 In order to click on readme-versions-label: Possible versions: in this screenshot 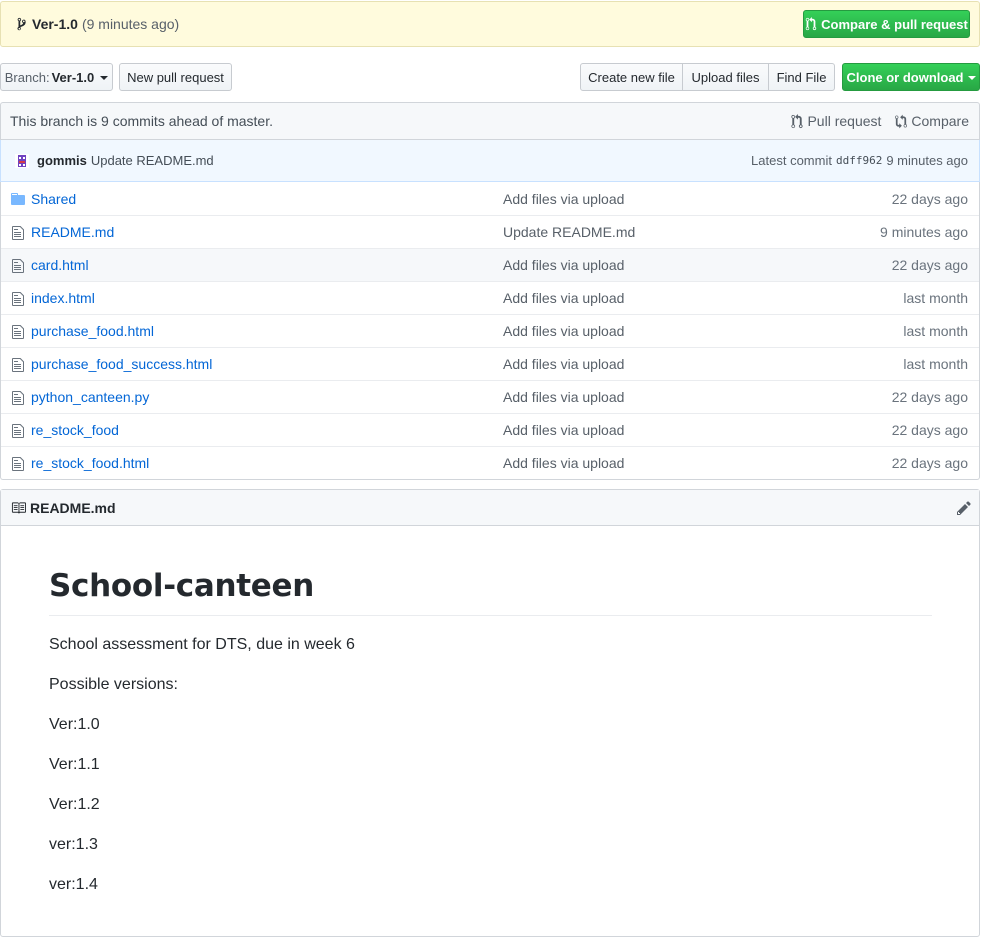, I will do `click(113, 685)`.